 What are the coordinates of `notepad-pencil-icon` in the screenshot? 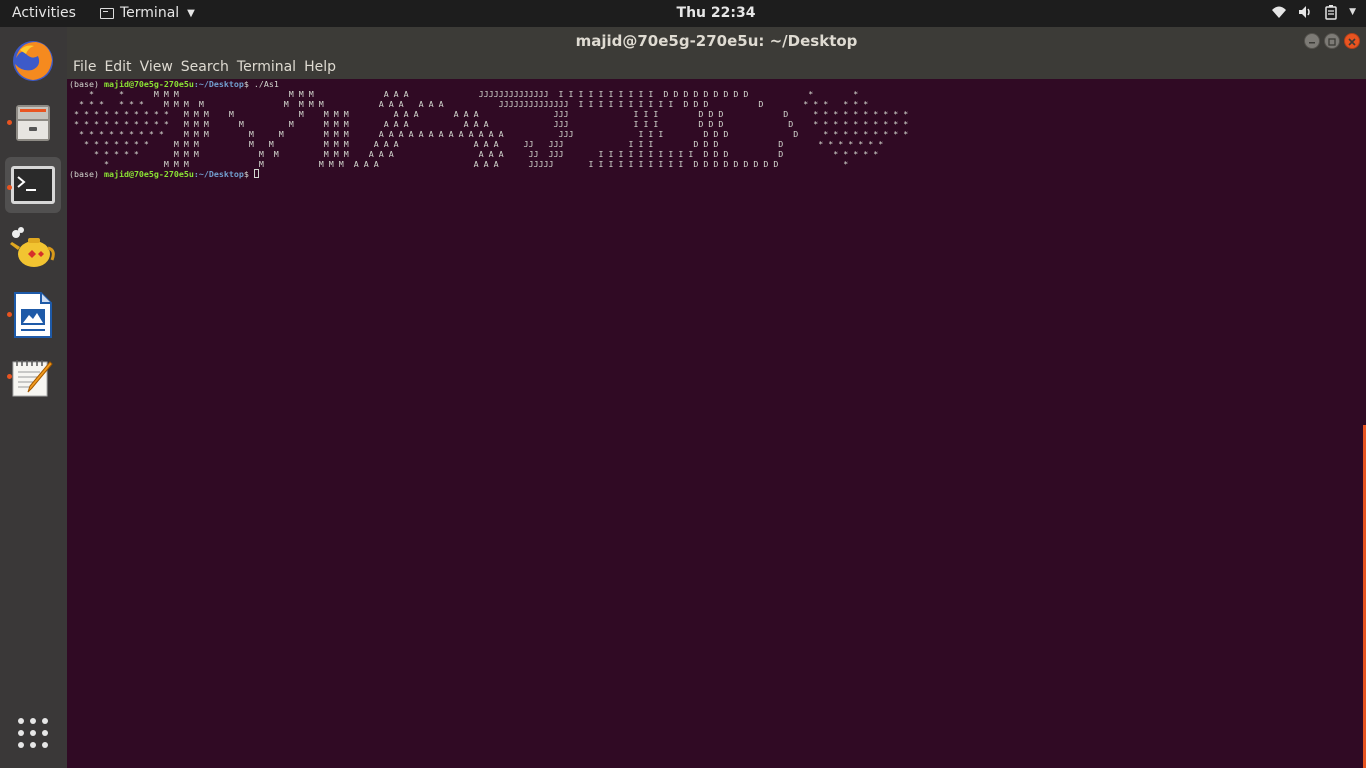 It's located at (32, 378).